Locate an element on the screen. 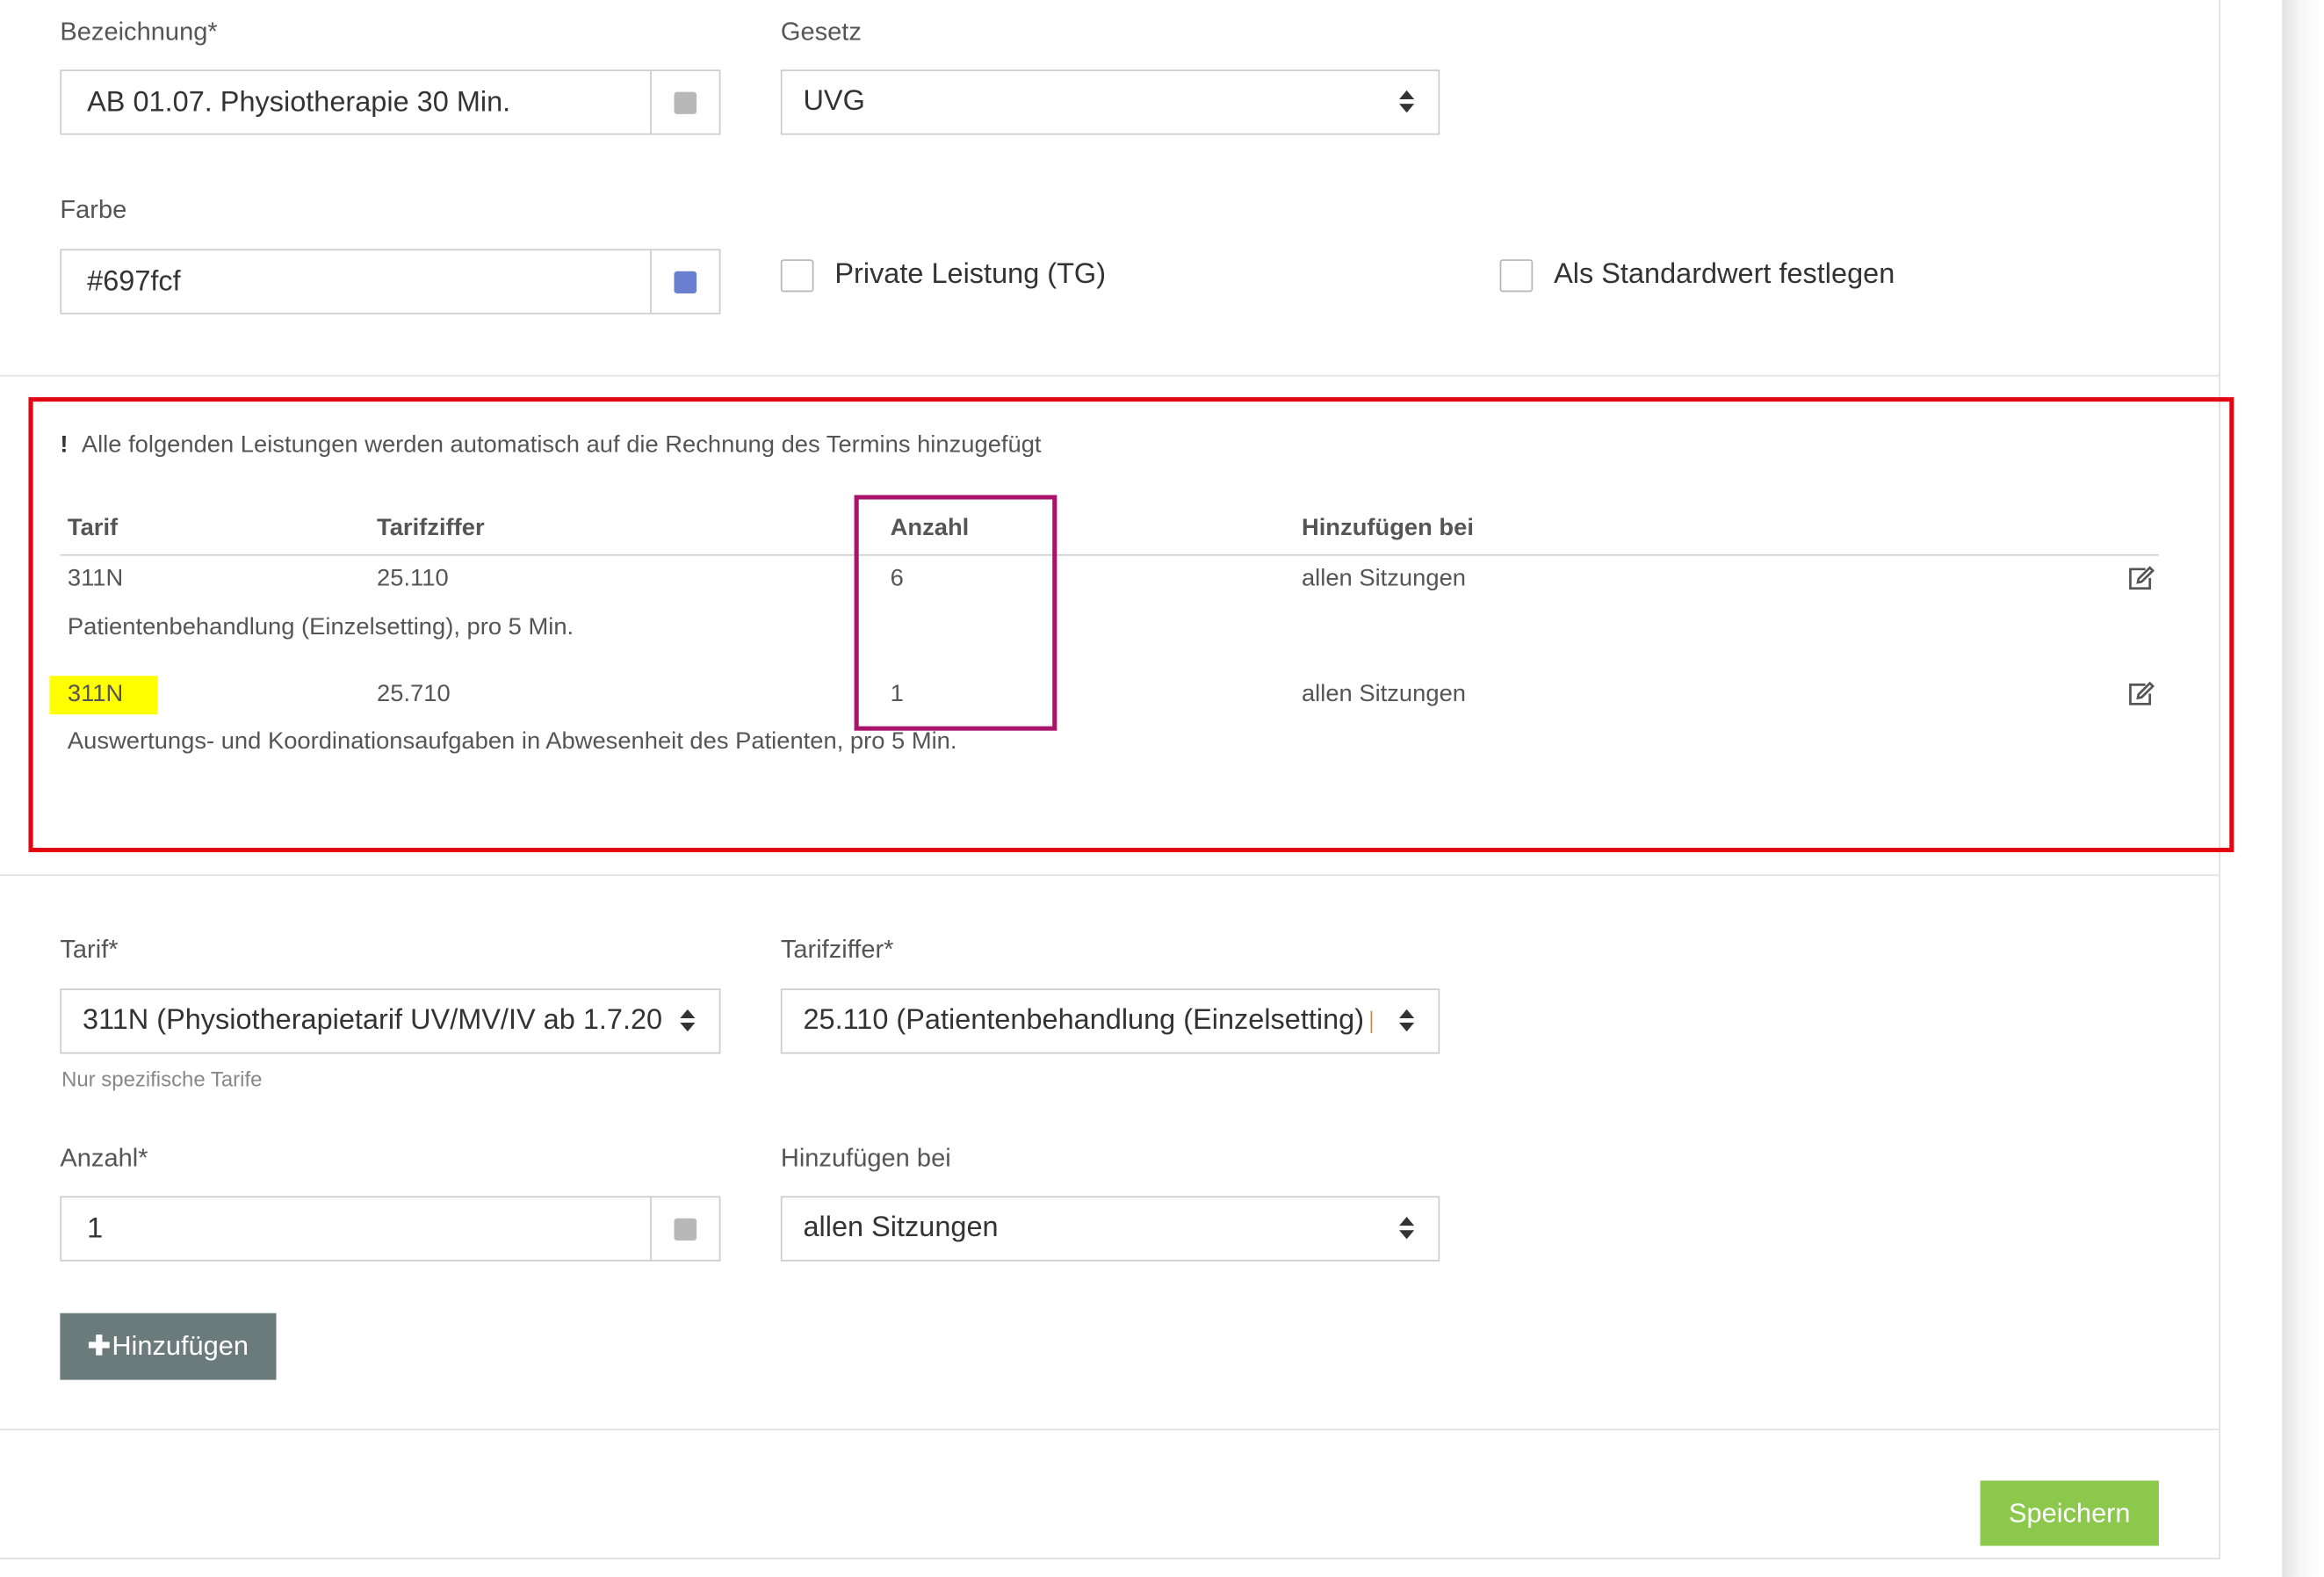  farbe-field: #697fcf is located at coordinates (390, 282).